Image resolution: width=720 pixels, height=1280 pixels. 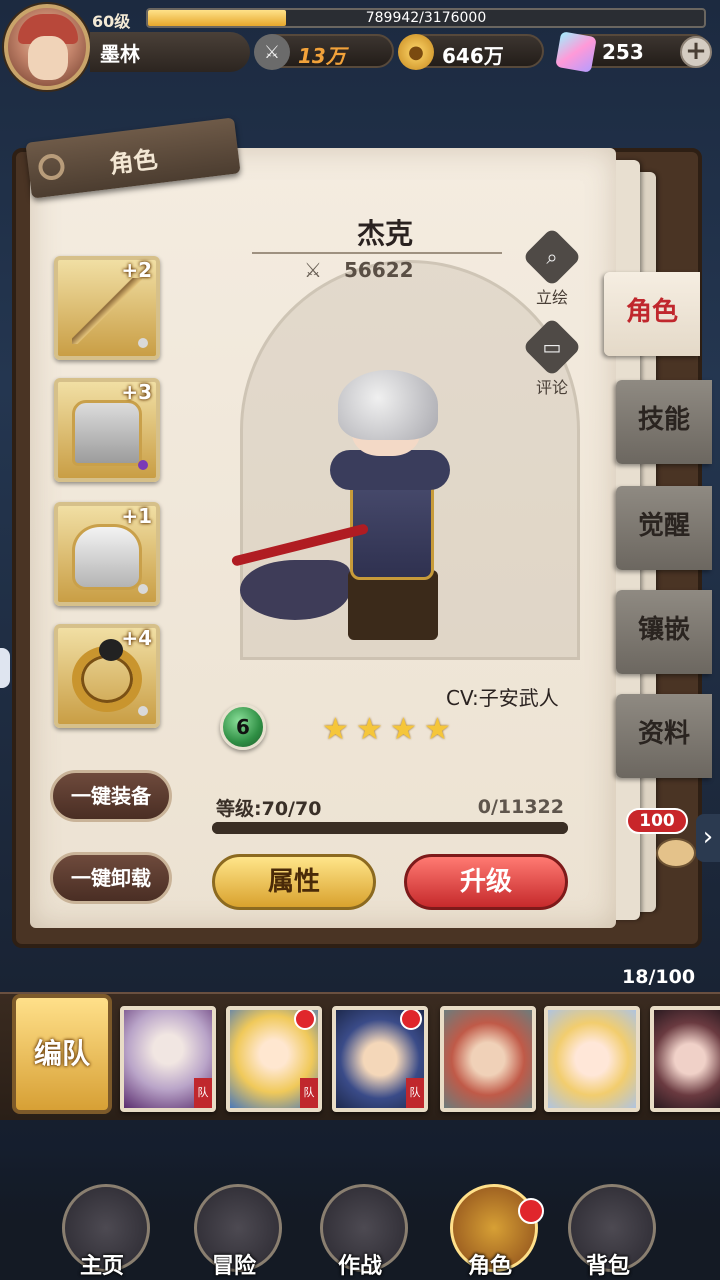 I want to click on player-avatar, so click(x=47, y=47).